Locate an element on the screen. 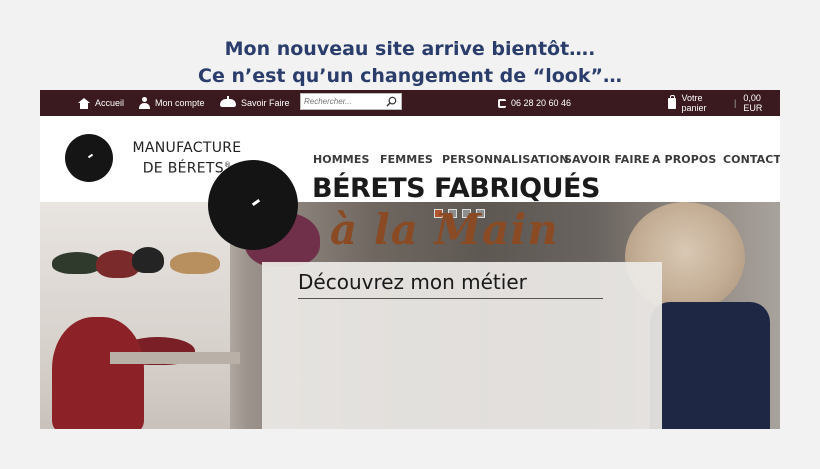 The width and height of the screenshot is (820, 469). savoir-faire-link: Savoir Faire is located at coordinates (255, 103).